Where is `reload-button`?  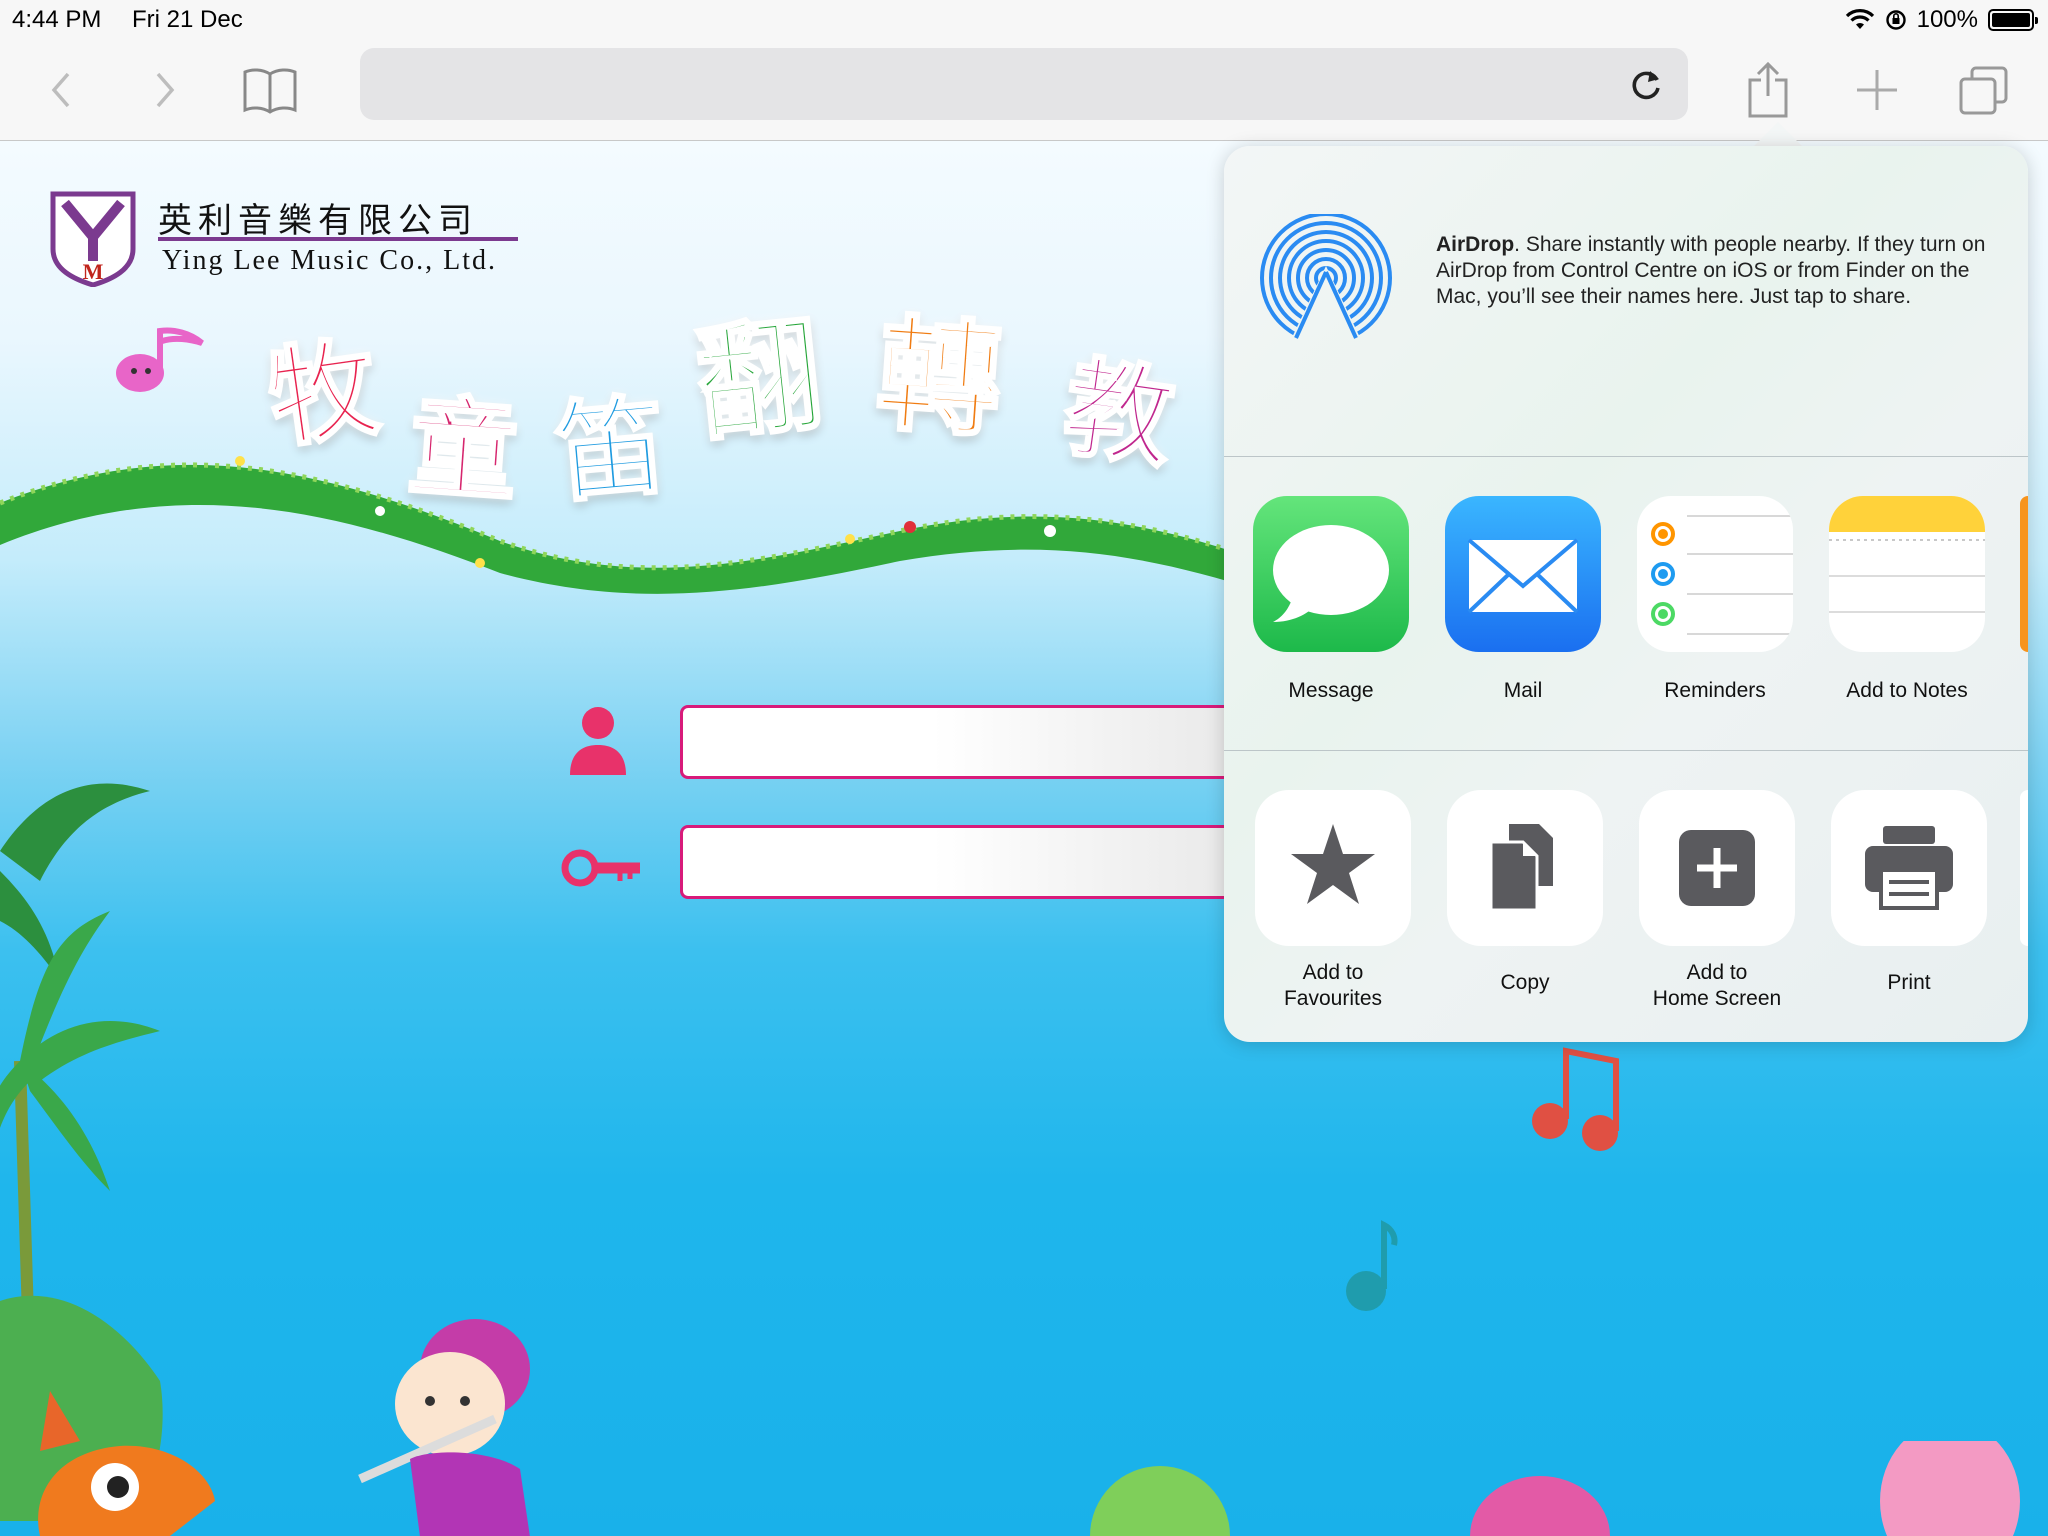
reload-button is located at coordinates (1646, 84).